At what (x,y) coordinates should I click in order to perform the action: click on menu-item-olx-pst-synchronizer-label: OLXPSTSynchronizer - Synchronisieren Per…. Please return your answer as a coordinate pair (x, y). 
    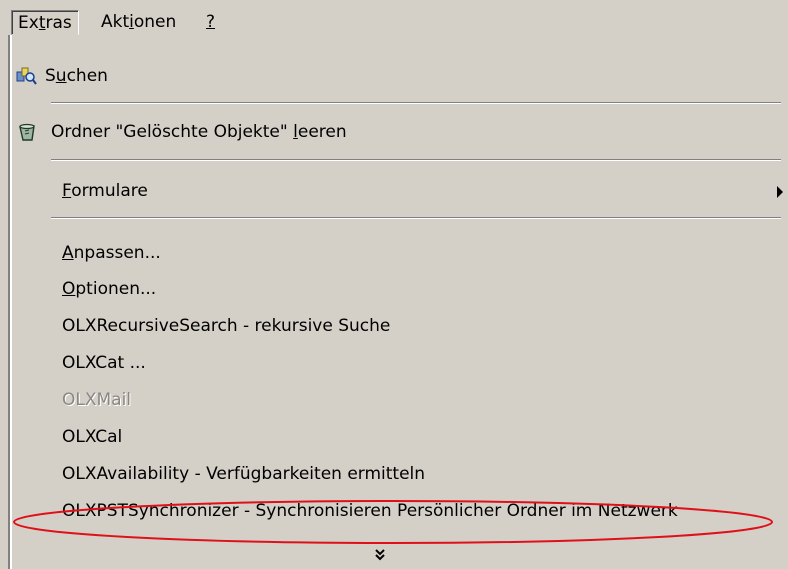
    Looking at the image, I should click on (370, 511).